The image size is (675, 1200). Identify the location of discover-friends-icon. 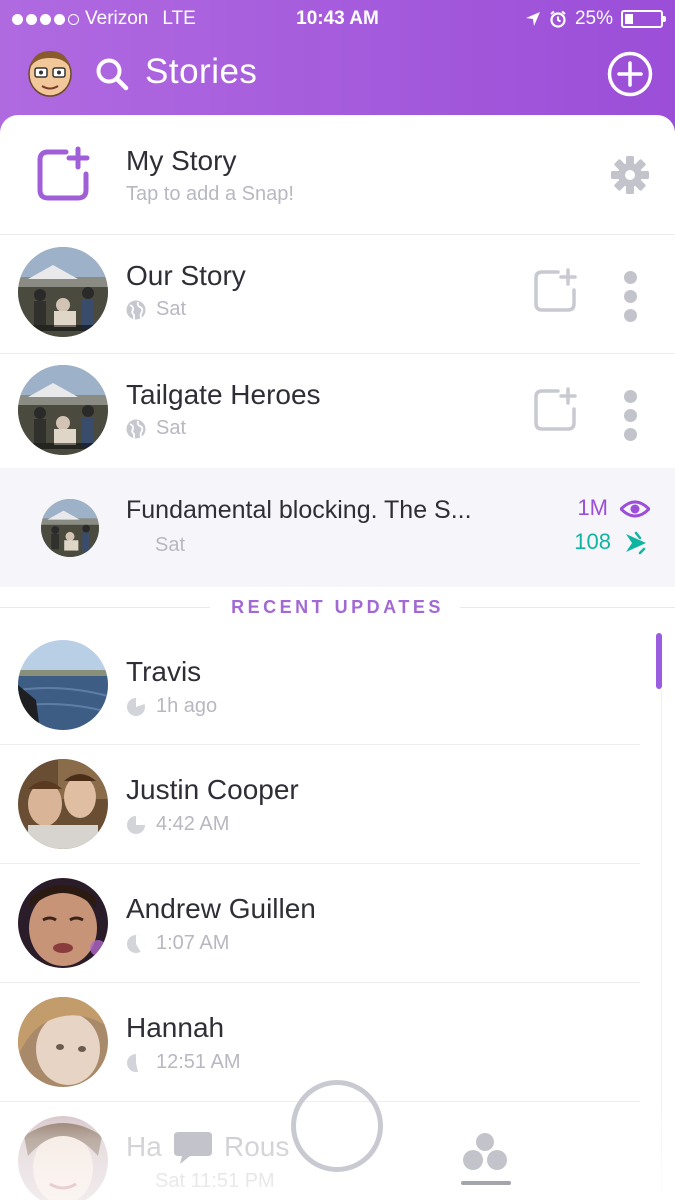
(485, 1152).